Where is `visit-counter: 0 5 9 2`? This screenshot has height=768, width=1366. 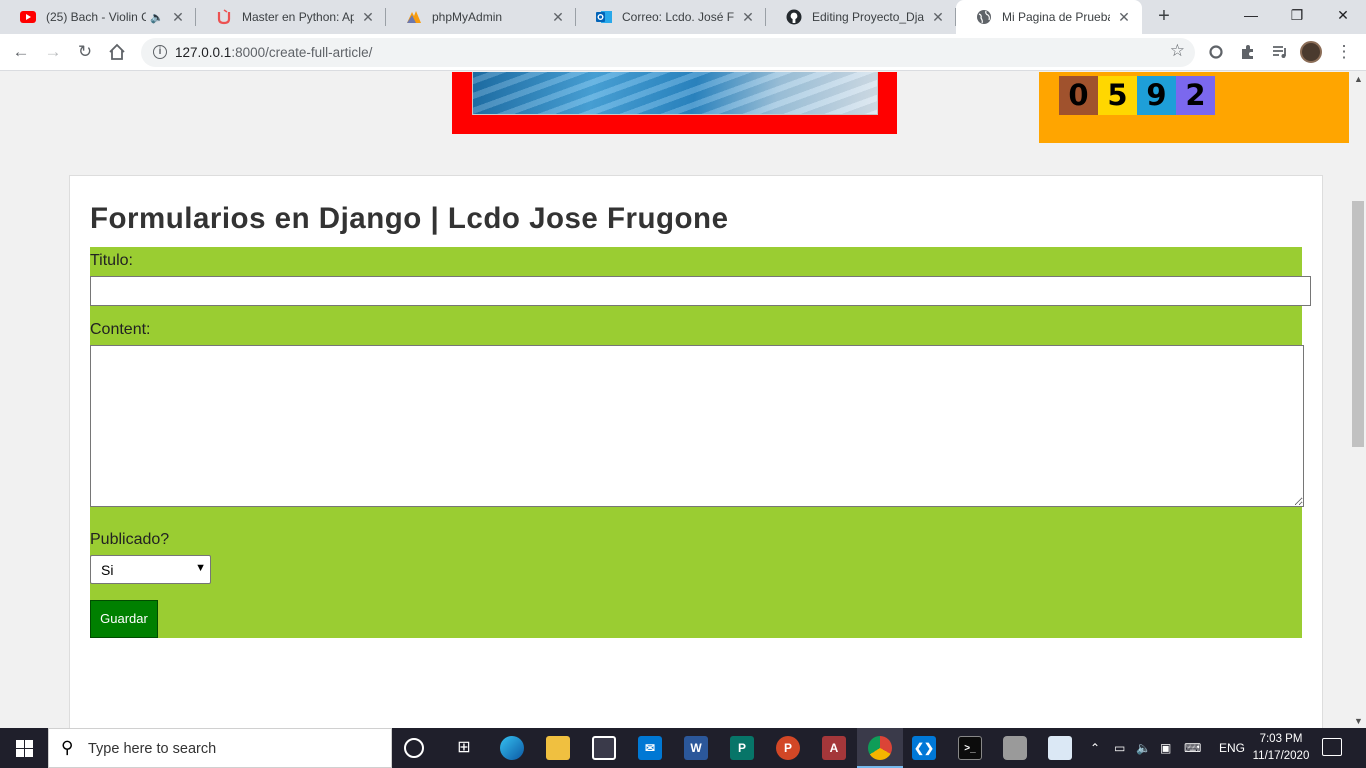 visit-counter: 0 5 9 2 is located at coordinates (1137, 95).